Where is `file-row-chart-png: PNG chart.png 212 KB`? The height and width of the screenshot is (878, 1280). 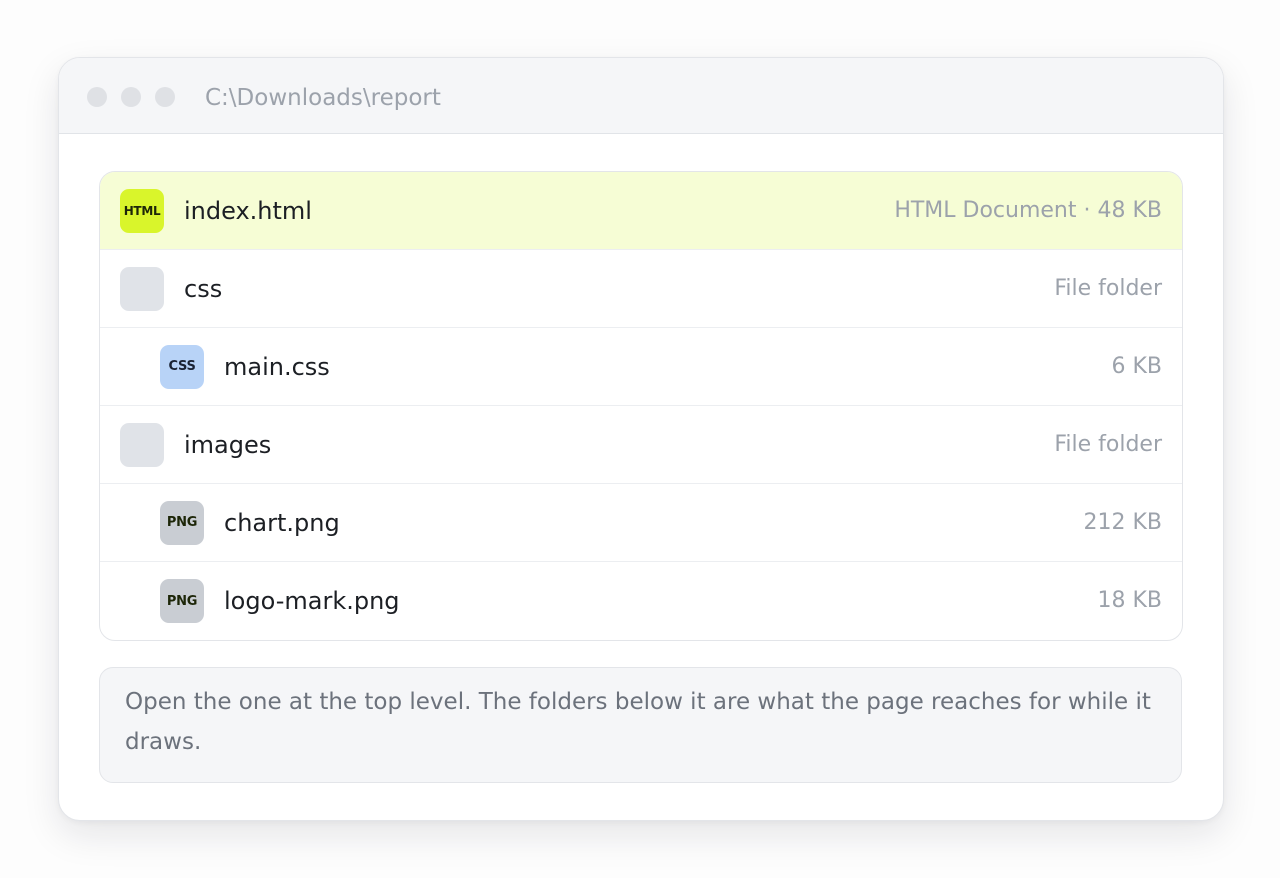
file-row-chart-png: PNG chart.png 212 KB is located at coordinates (641, 523).